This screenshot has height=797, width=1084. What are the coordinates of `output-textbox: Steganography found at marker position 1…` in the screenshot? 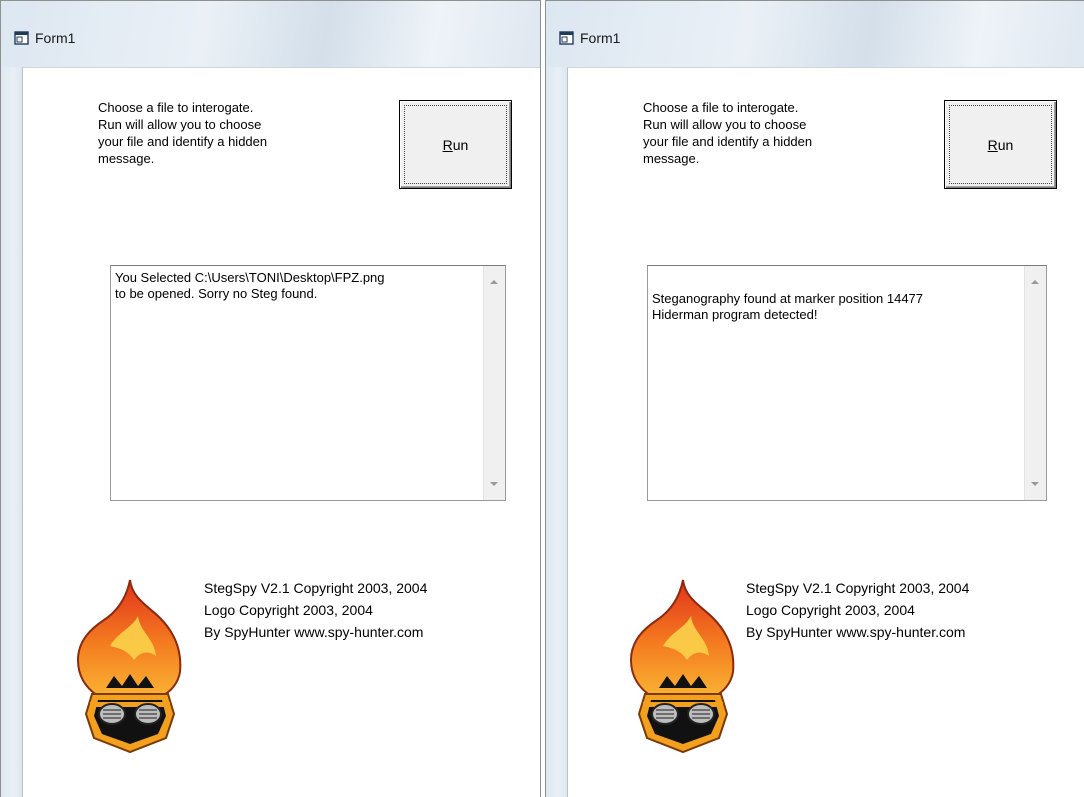 It's located at (847, 383).